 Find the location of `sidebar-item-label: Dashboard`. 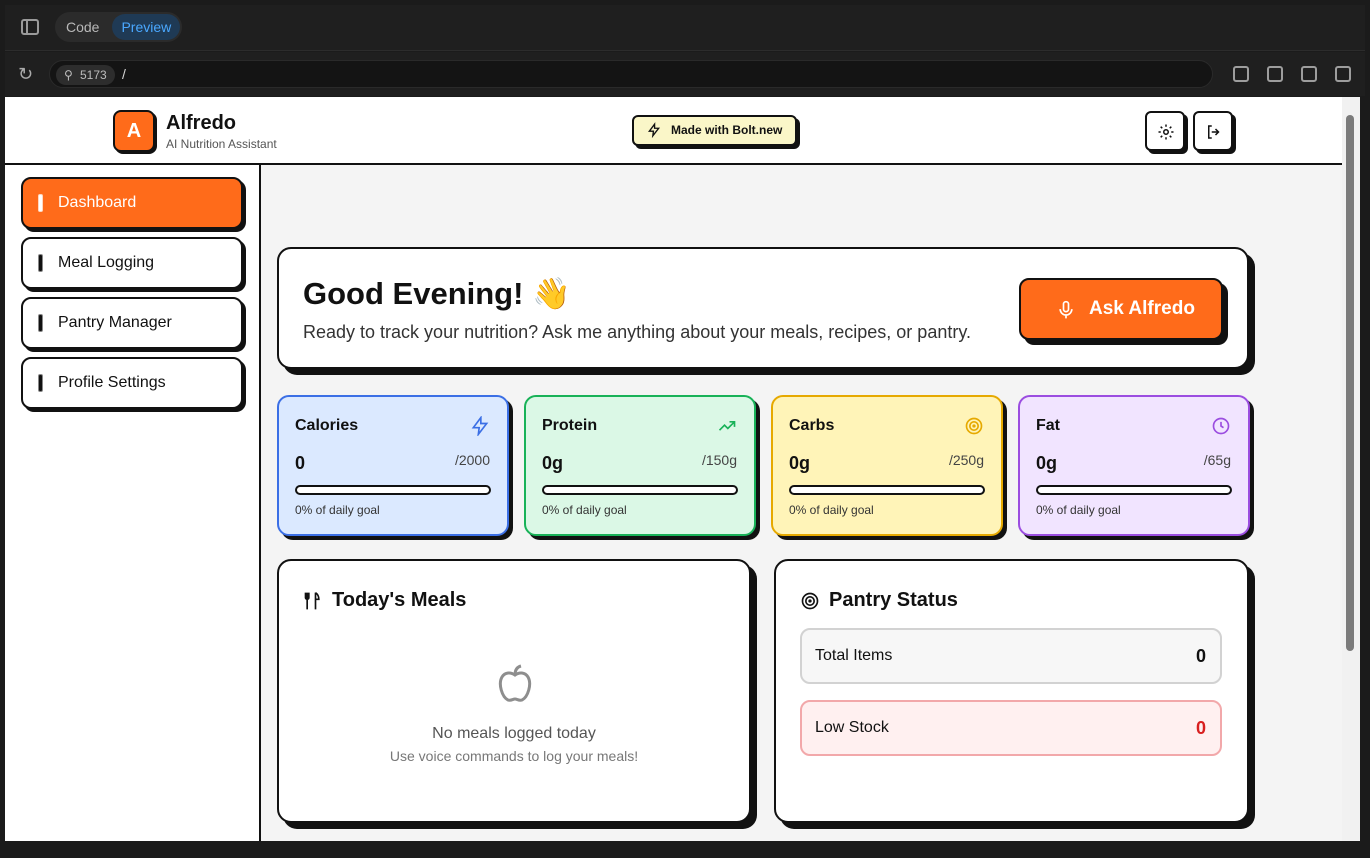

sidebar-item-label: Dashboard is located at coordinates (97, 202).